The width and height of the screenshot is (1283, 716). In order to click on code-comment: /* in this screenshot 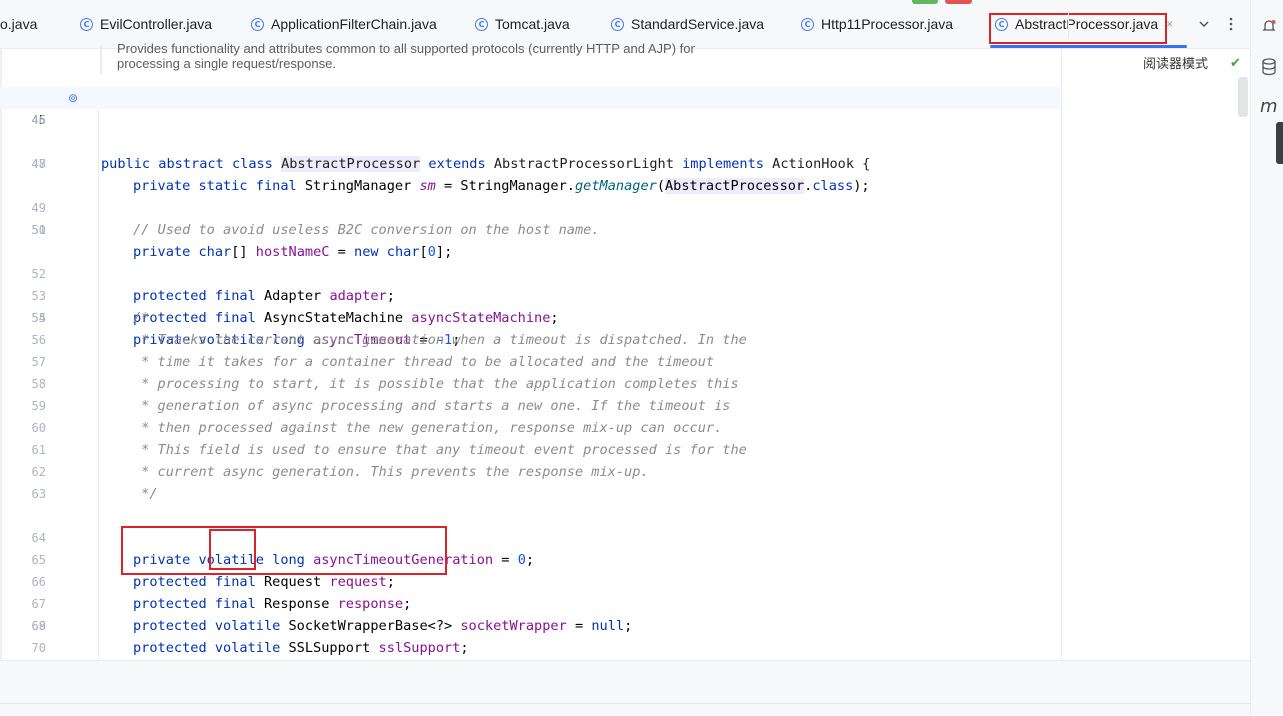, I will do `click(141, 318)`.